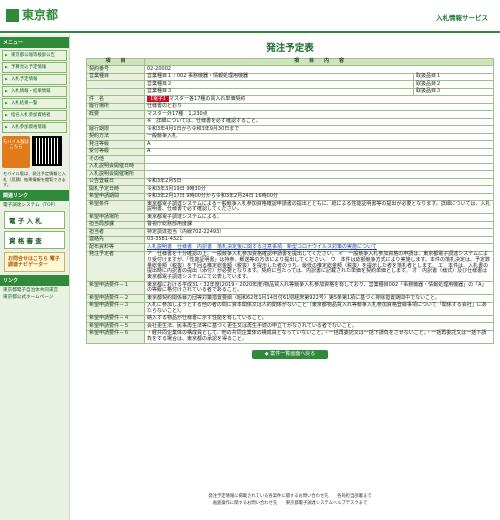  Describe the element at coordinates (115, 152) in the screenshot. I see `row-label: 受付等級` at that location.